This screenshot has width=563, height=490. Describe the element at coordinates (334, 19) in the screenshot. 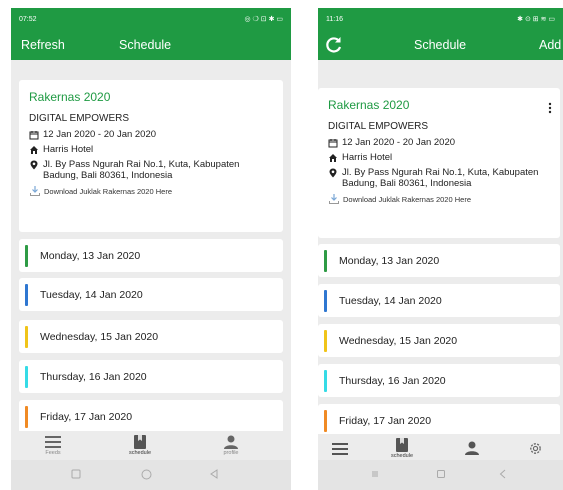

I see `status-time: 11:16` at that location.